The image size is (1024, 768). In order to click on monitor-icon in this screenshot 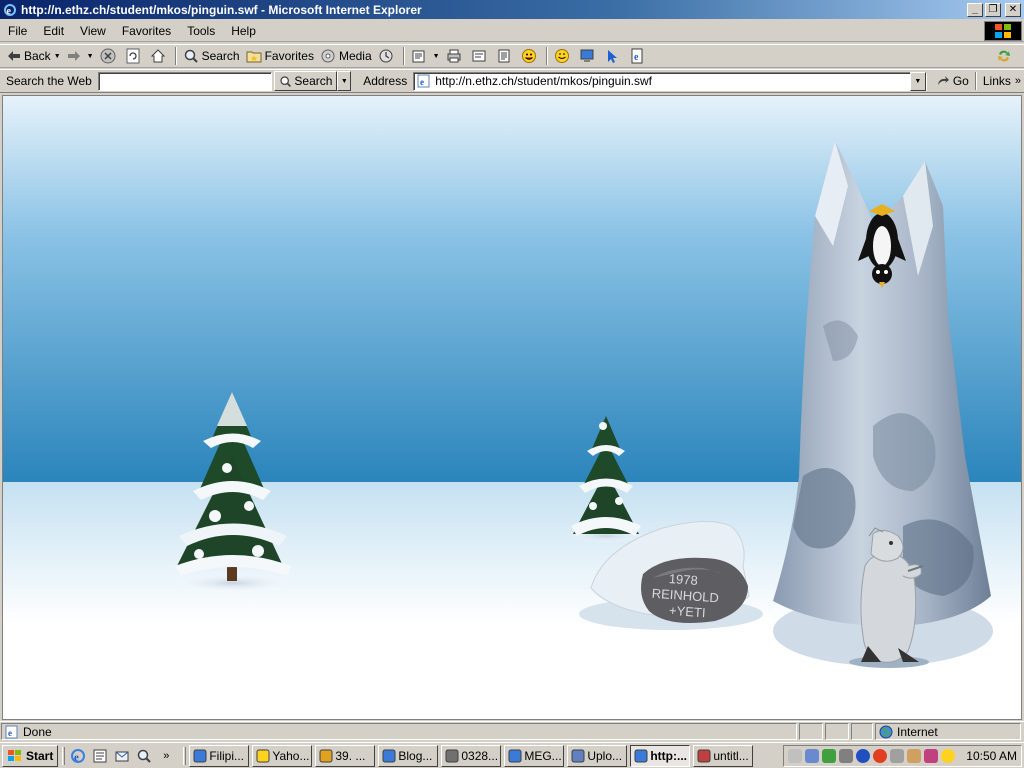, I will do `click(587, 55)`.